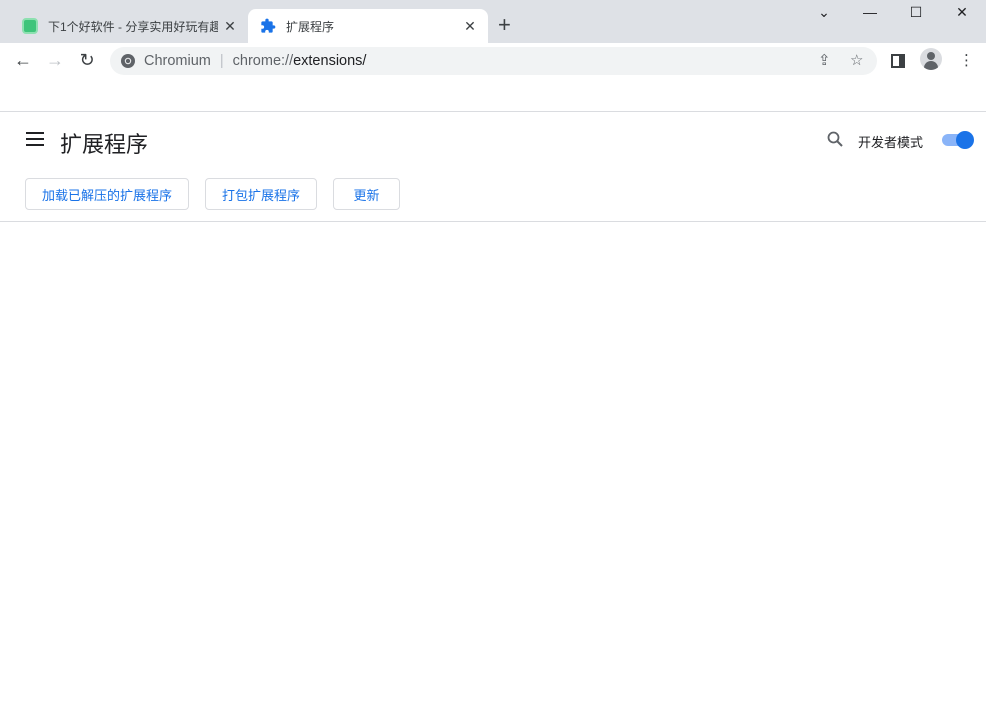  Describe the element at coordinates (870, 15) in the screenshot. I see `minimize-button: —` at that location.